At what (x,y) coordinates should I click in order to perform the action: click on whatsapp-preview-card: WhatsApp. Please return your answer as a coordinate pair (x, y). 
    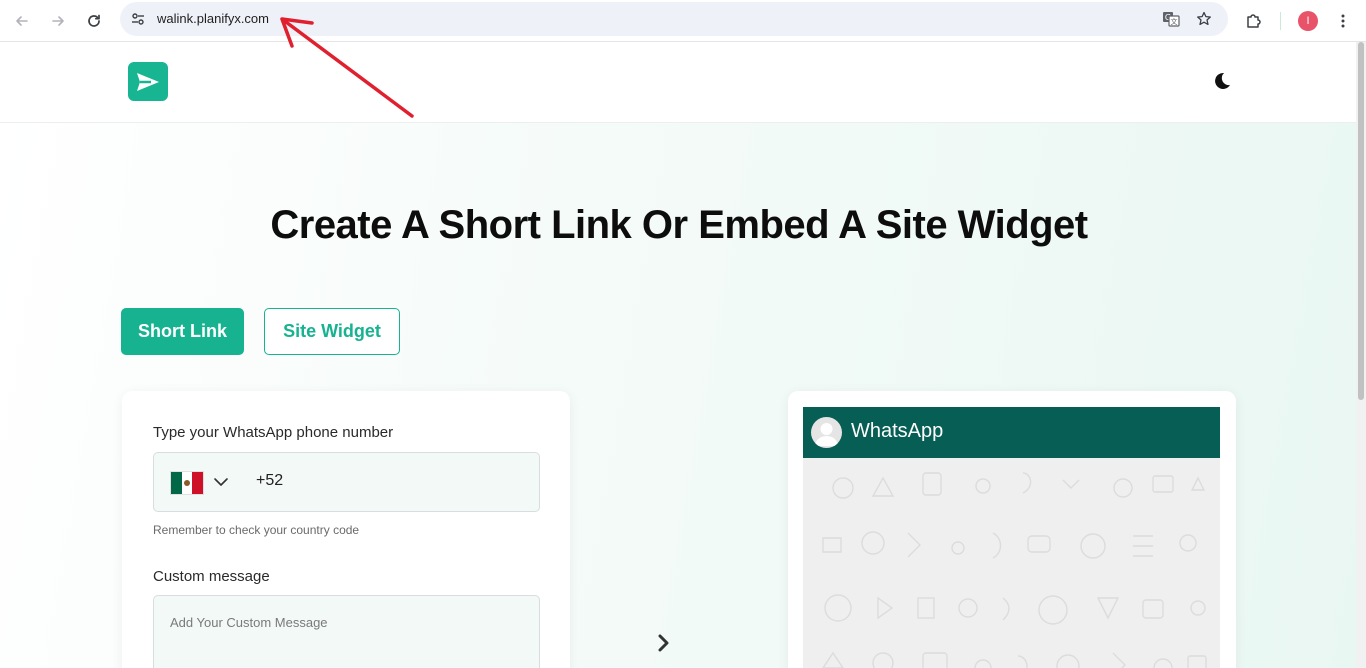
    Looking at the image, I should click on (1012, 529).